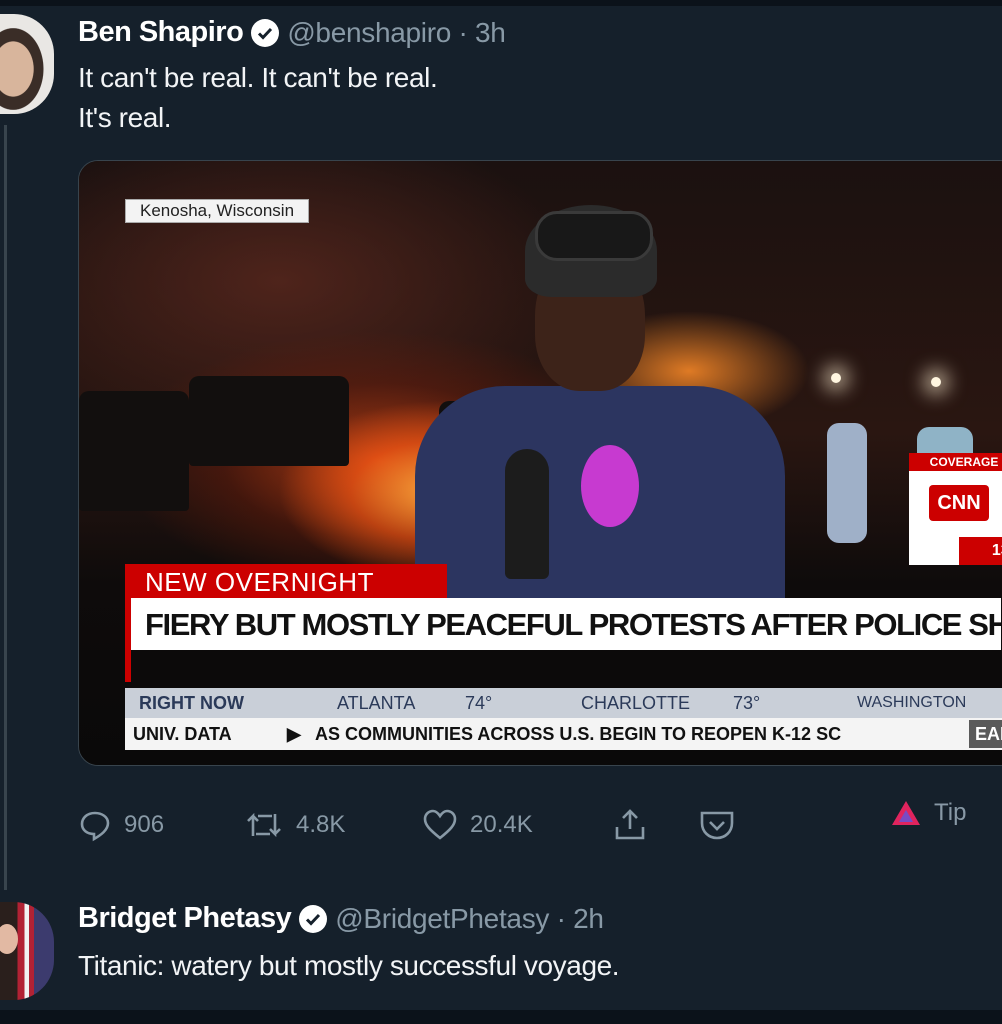  Describe the element at coordinates (959, 503) in the screenshot. I see `cnn-logo: CNN` at that location.